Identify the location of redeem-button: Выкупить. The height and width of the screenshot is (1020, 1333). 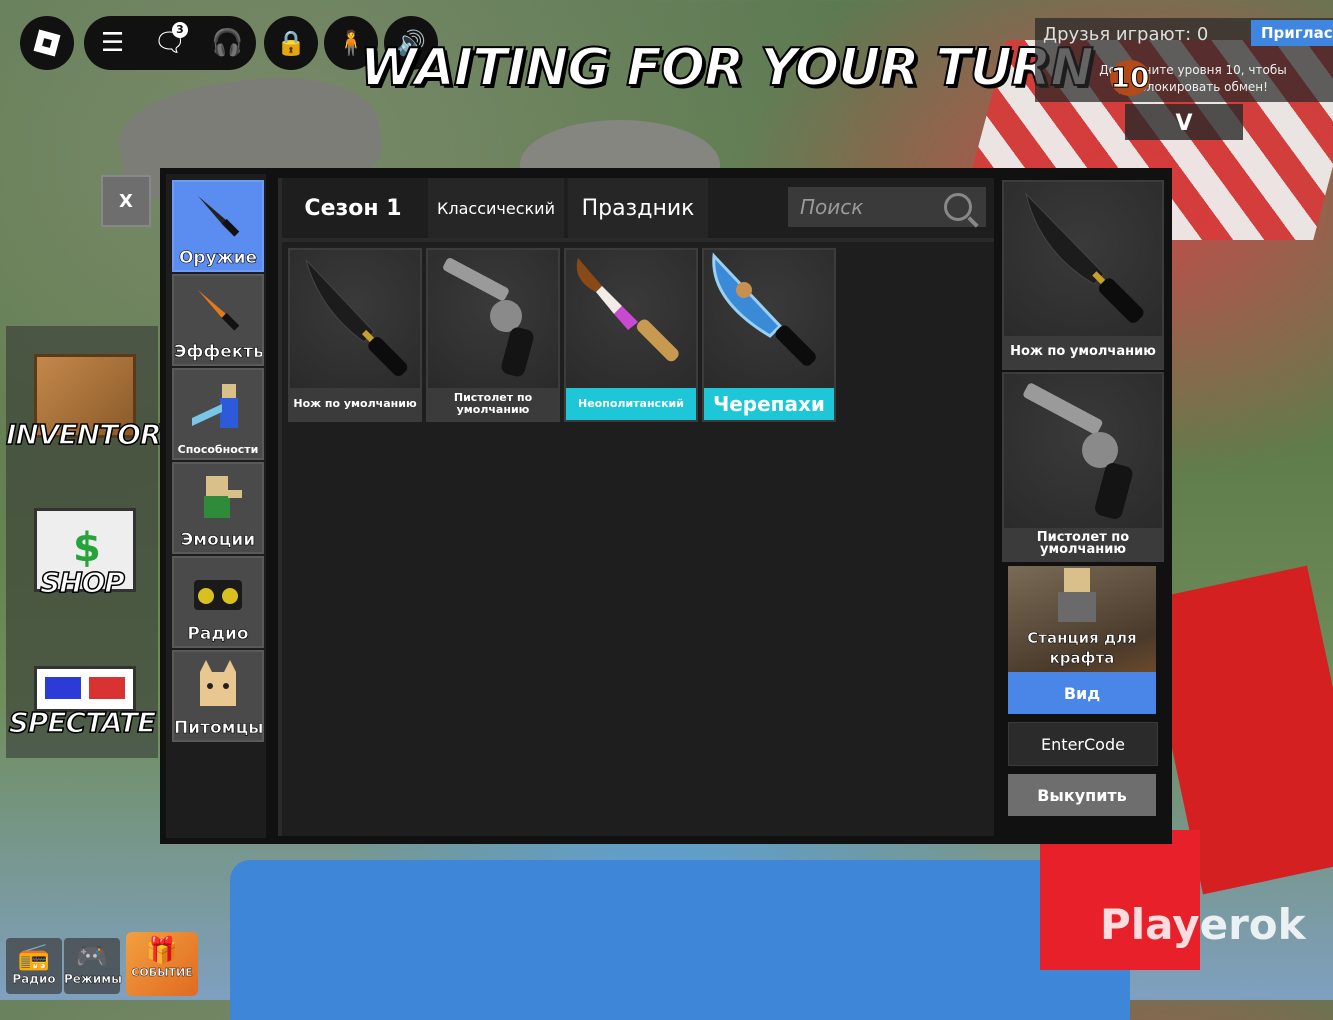
(1082, 795).